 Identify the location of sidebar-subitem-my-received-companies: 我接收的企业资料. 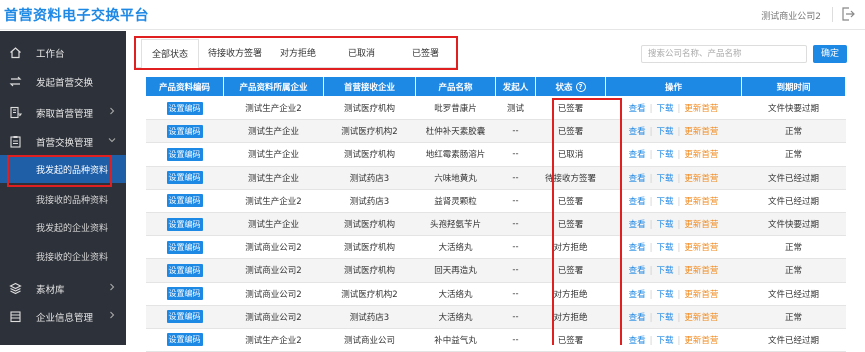
(63, 256).